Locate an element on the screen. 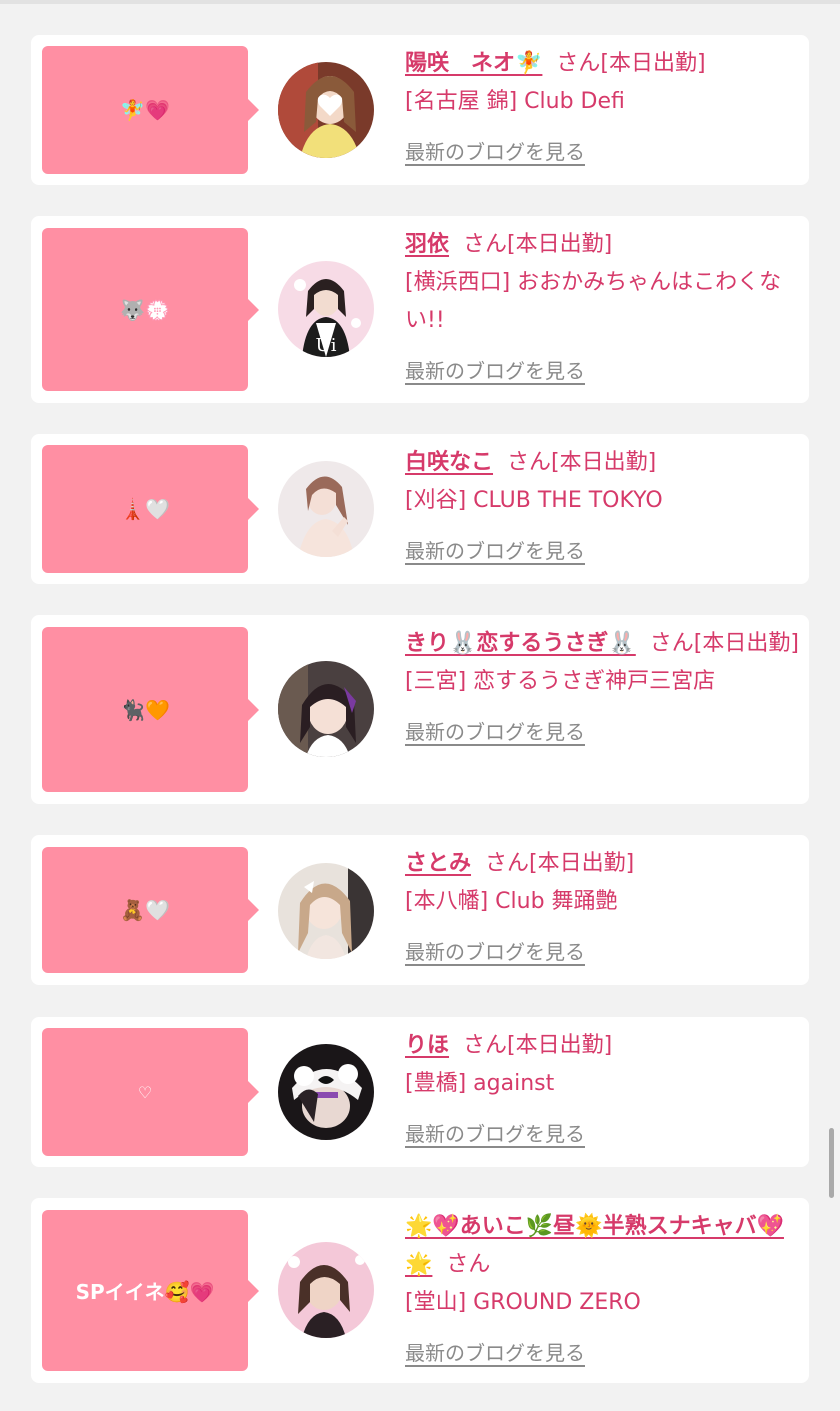 Image resolution: width=840 pixels, height=1411 pixels. top-divider is located at coordinates (420, 2).